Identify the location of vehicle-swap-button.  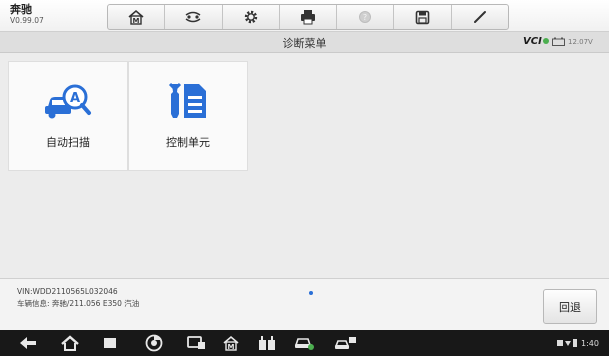
(194, 17).